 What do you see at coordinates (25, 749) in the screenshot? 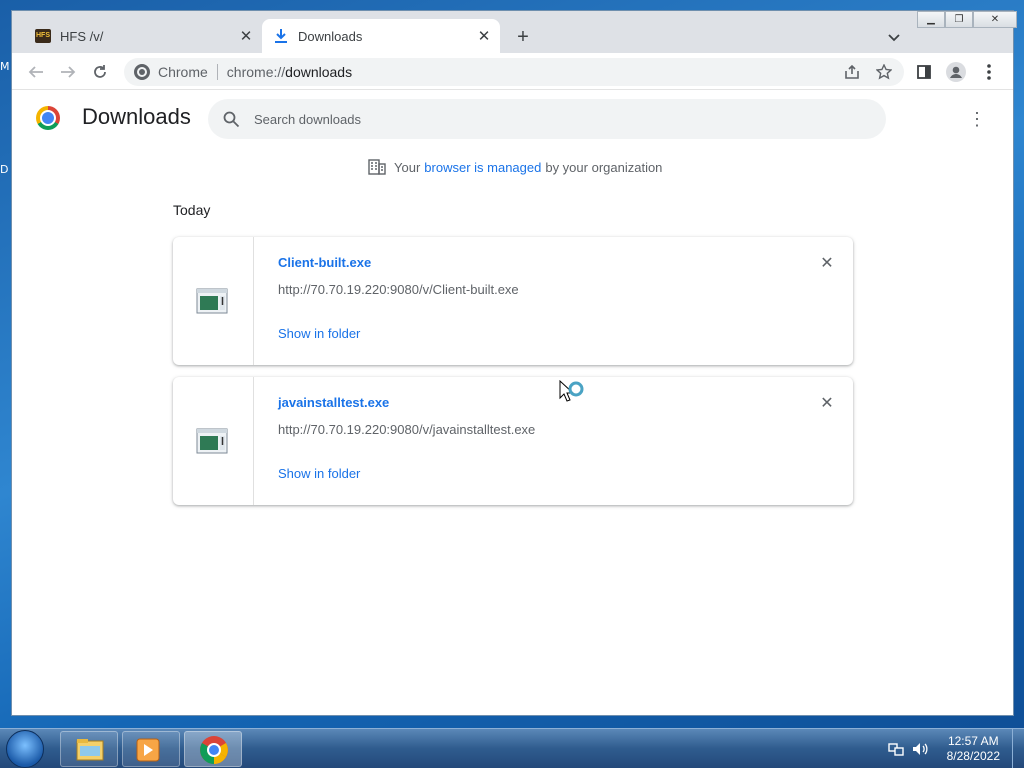
I see `start-button` at bounding box center [25, 749].